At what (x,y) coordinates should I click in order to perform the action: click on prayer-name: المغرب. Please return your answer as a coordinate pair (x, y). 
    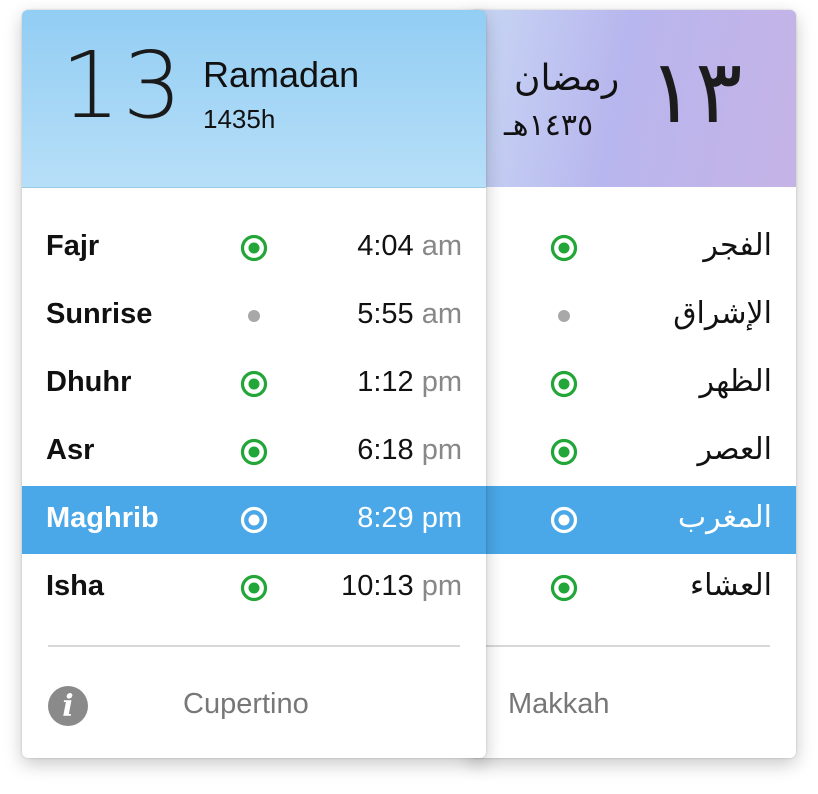
    Looking at the image, I should click on (724, 517).